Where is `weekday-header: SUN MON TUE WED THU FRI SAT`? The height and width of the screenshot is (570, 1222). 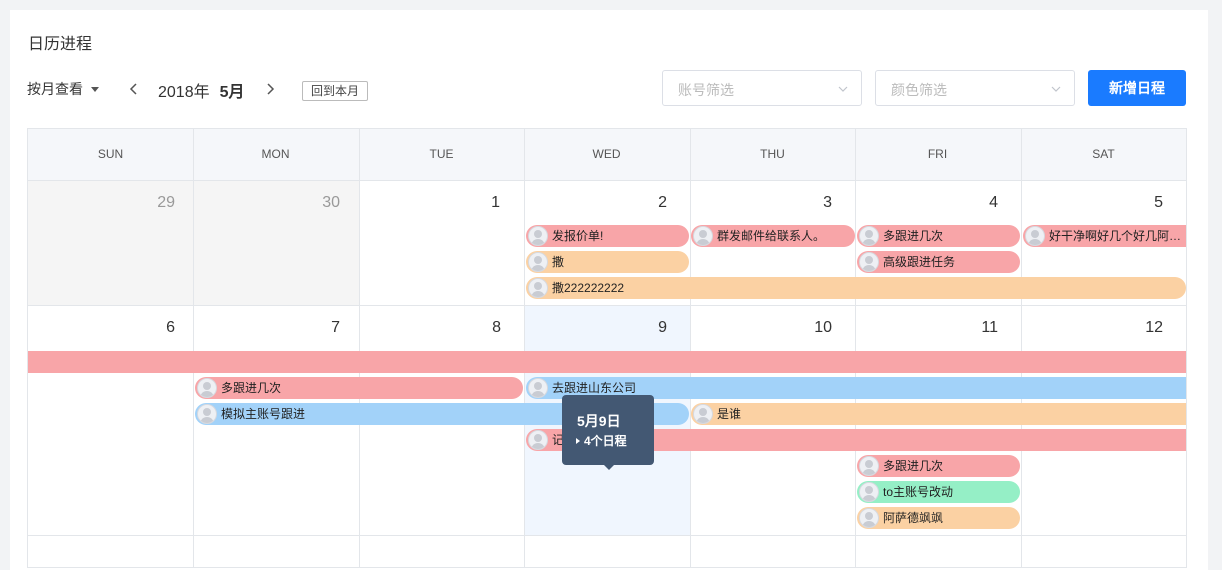
weekday-header: SUN MON TUE WED THU FRI SAT is located at coordinates (607, 154).